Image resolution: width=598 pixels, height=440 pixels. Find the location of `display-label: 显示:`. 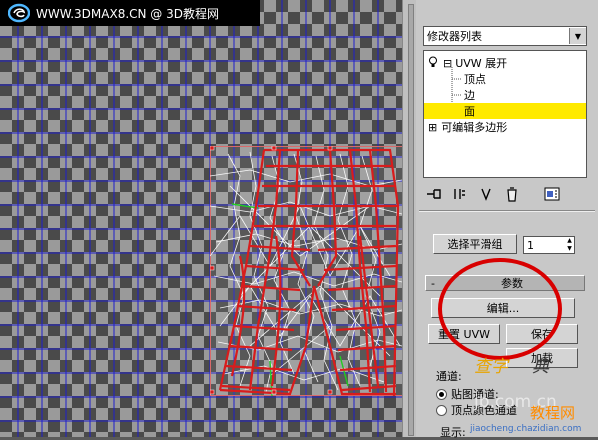

display-label: 显示: is located at coordinates (453, 432).